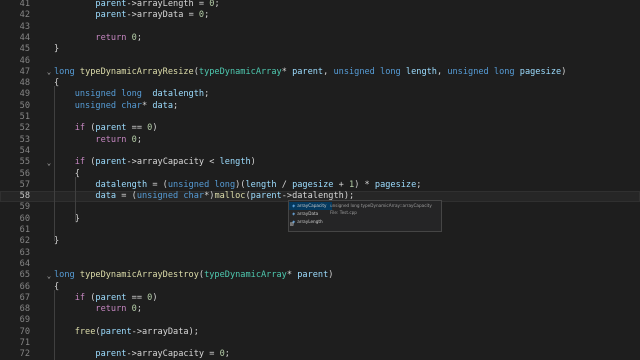  I want to click on line-number: 55, so click(24, 162).